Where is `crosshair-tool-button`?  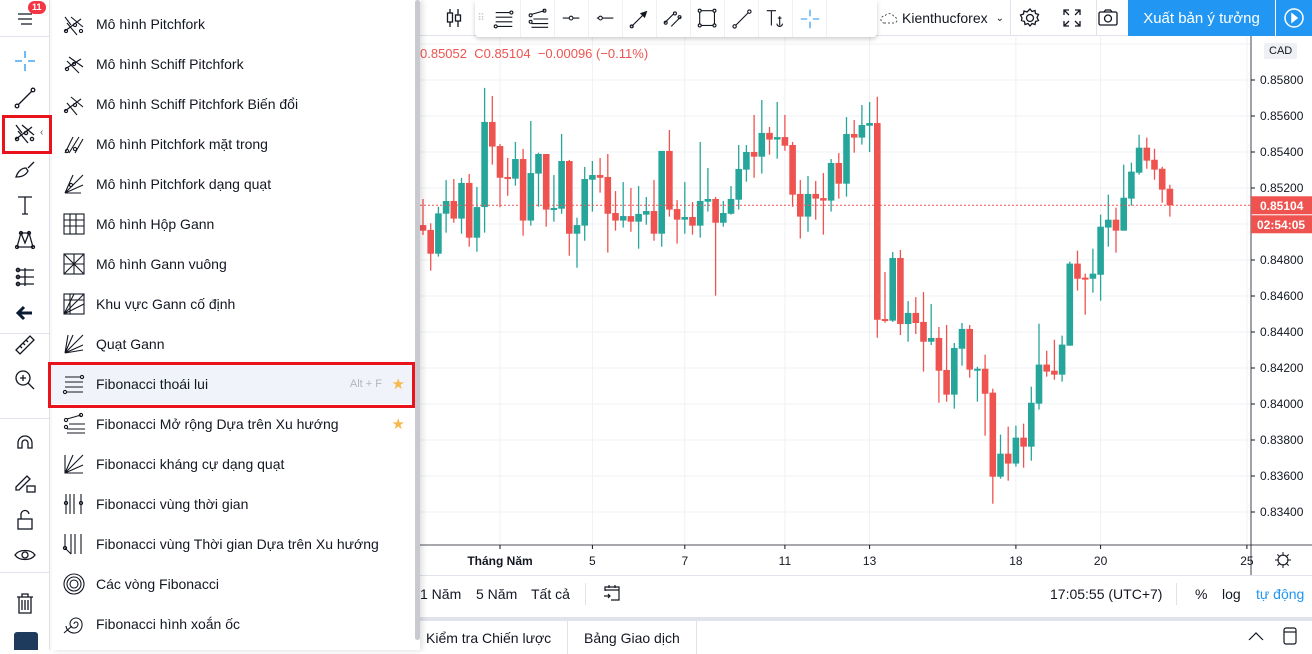 crosshair-tool-button is located at coordinates (25, 61).